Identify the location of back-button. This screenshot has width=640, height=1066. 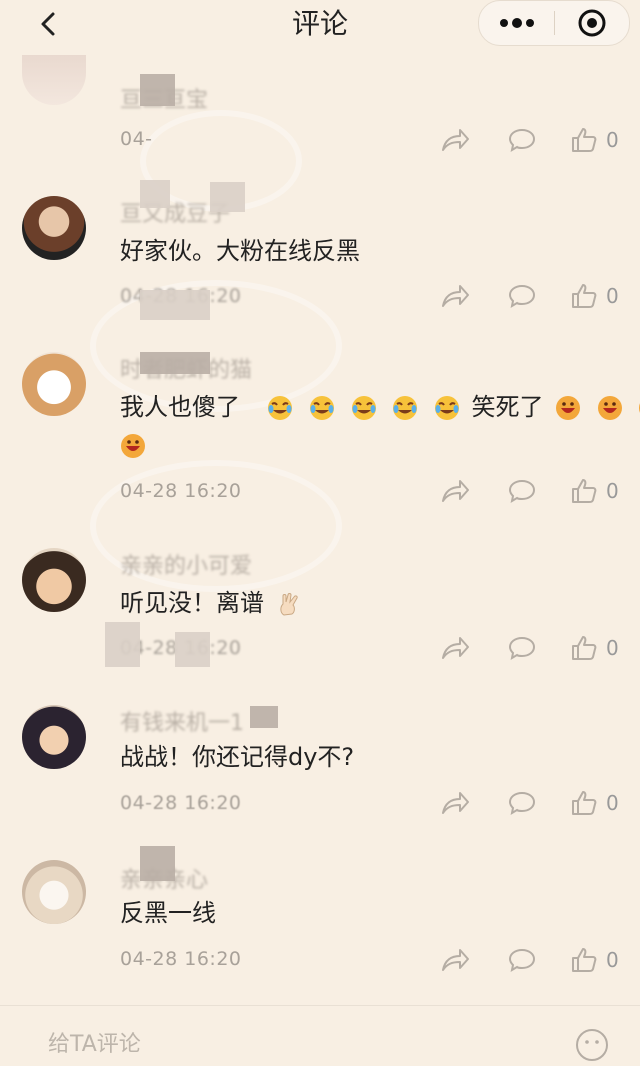
(48, 24).